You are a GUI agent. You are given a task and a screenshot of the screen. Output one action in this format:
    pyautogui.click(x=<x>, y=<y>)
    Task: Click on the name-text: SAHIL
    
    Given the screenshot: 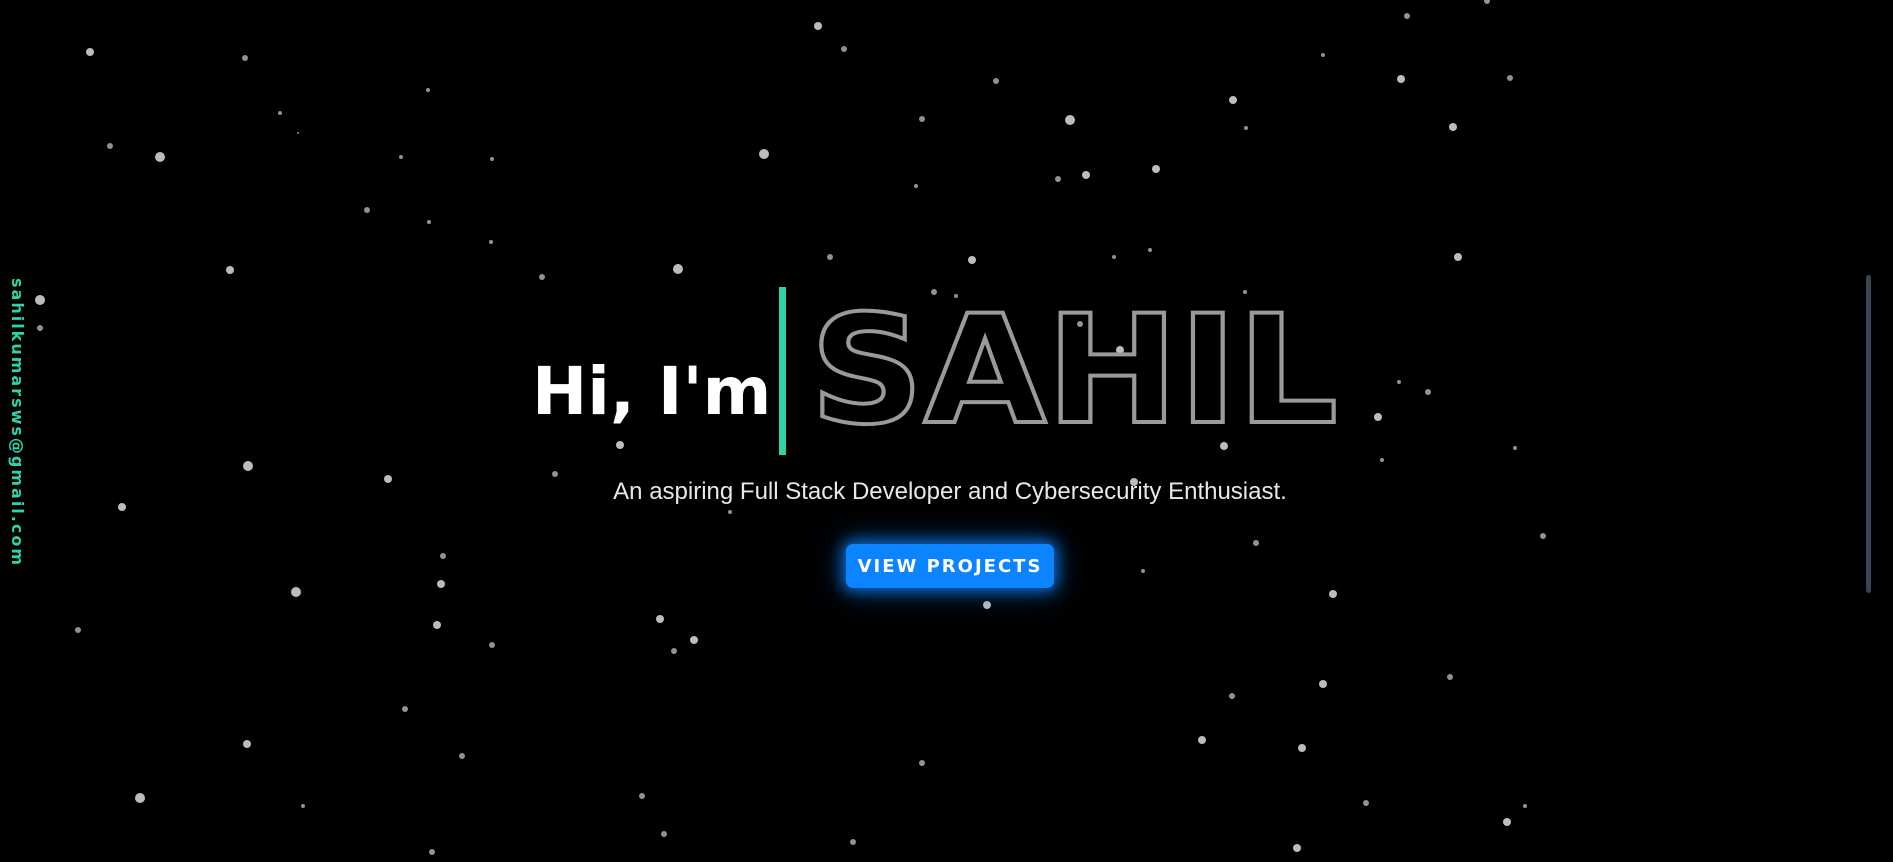 What is the action you would take?
    pyautogui.click(x=1074, y=370)
    